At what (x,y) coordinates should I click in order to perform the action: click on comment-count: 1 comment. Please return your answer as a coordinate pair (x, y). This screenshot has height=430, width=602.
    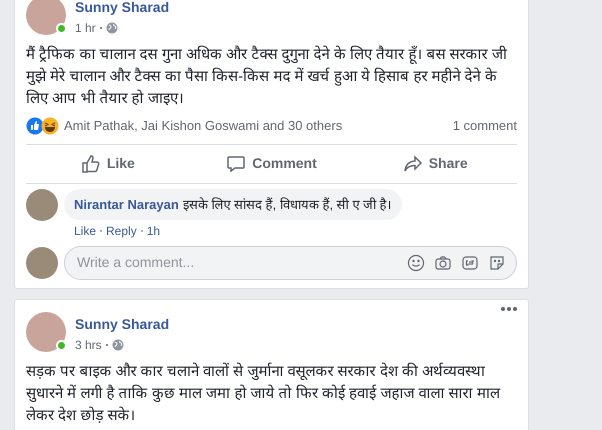
    Looking at the image, I should click on (484, 126).